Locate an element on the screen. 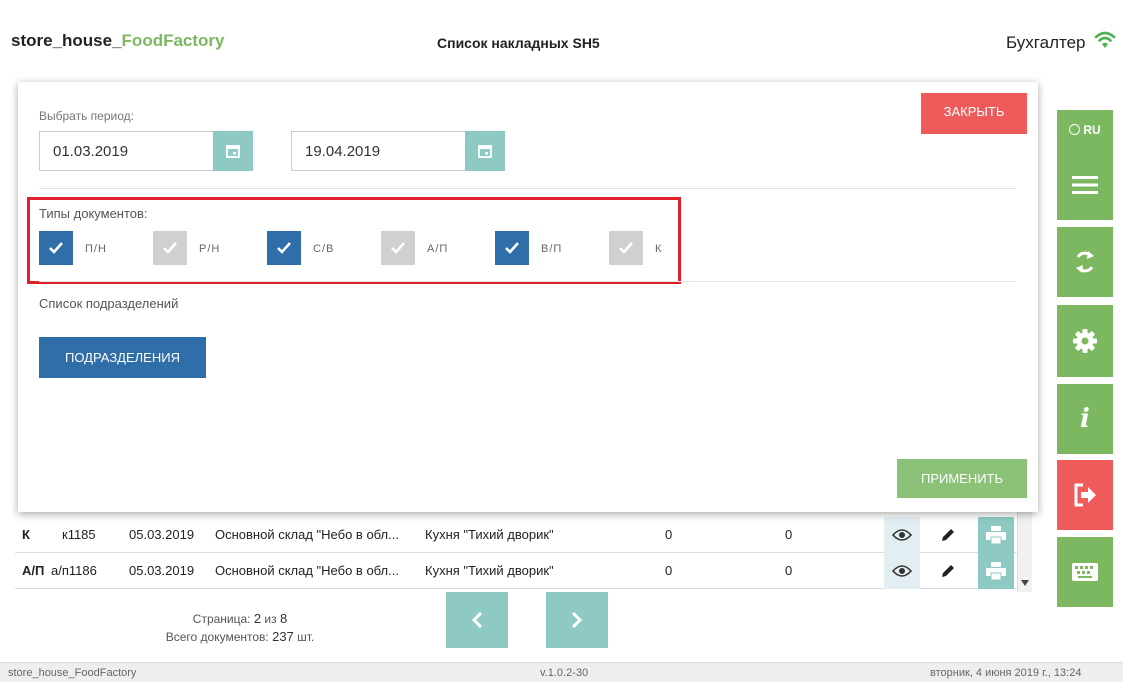 This screenshot has height=682, width=1123. app-logo: store_house_FoodFactory is located at coordinates (118, 41).